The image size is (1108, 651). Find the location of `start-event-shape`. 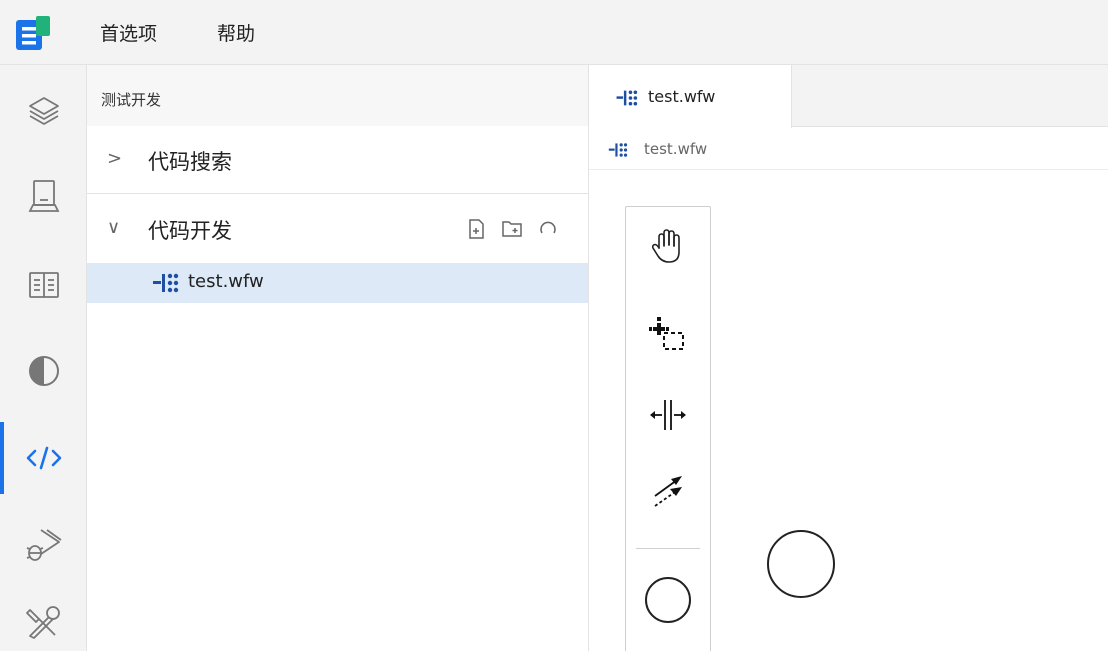

start-event-shape is located at coordinates (801, 564).